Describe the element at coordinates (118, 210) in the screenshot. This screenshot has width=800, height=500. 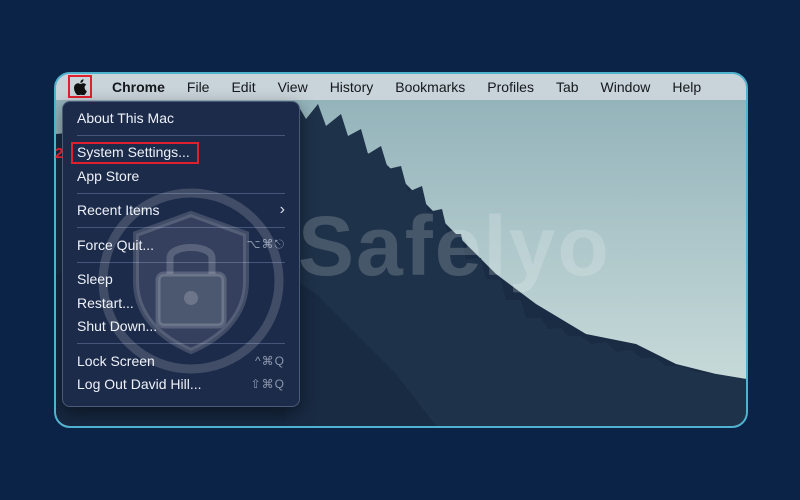
I see `recent-items-label: Recent Items` at that location.